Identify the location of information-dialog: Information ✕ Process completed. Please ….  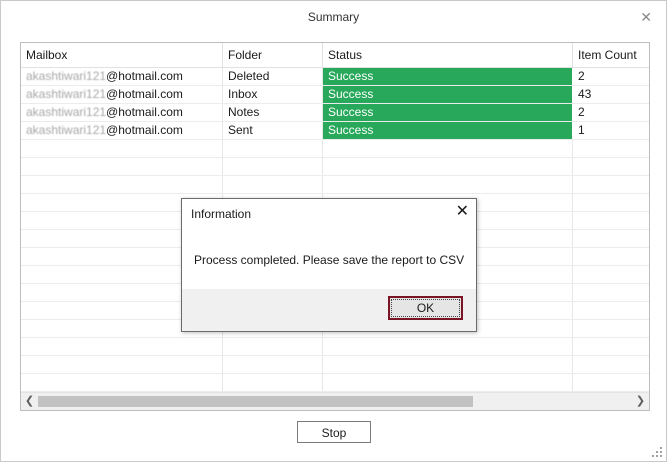
(329, 265).